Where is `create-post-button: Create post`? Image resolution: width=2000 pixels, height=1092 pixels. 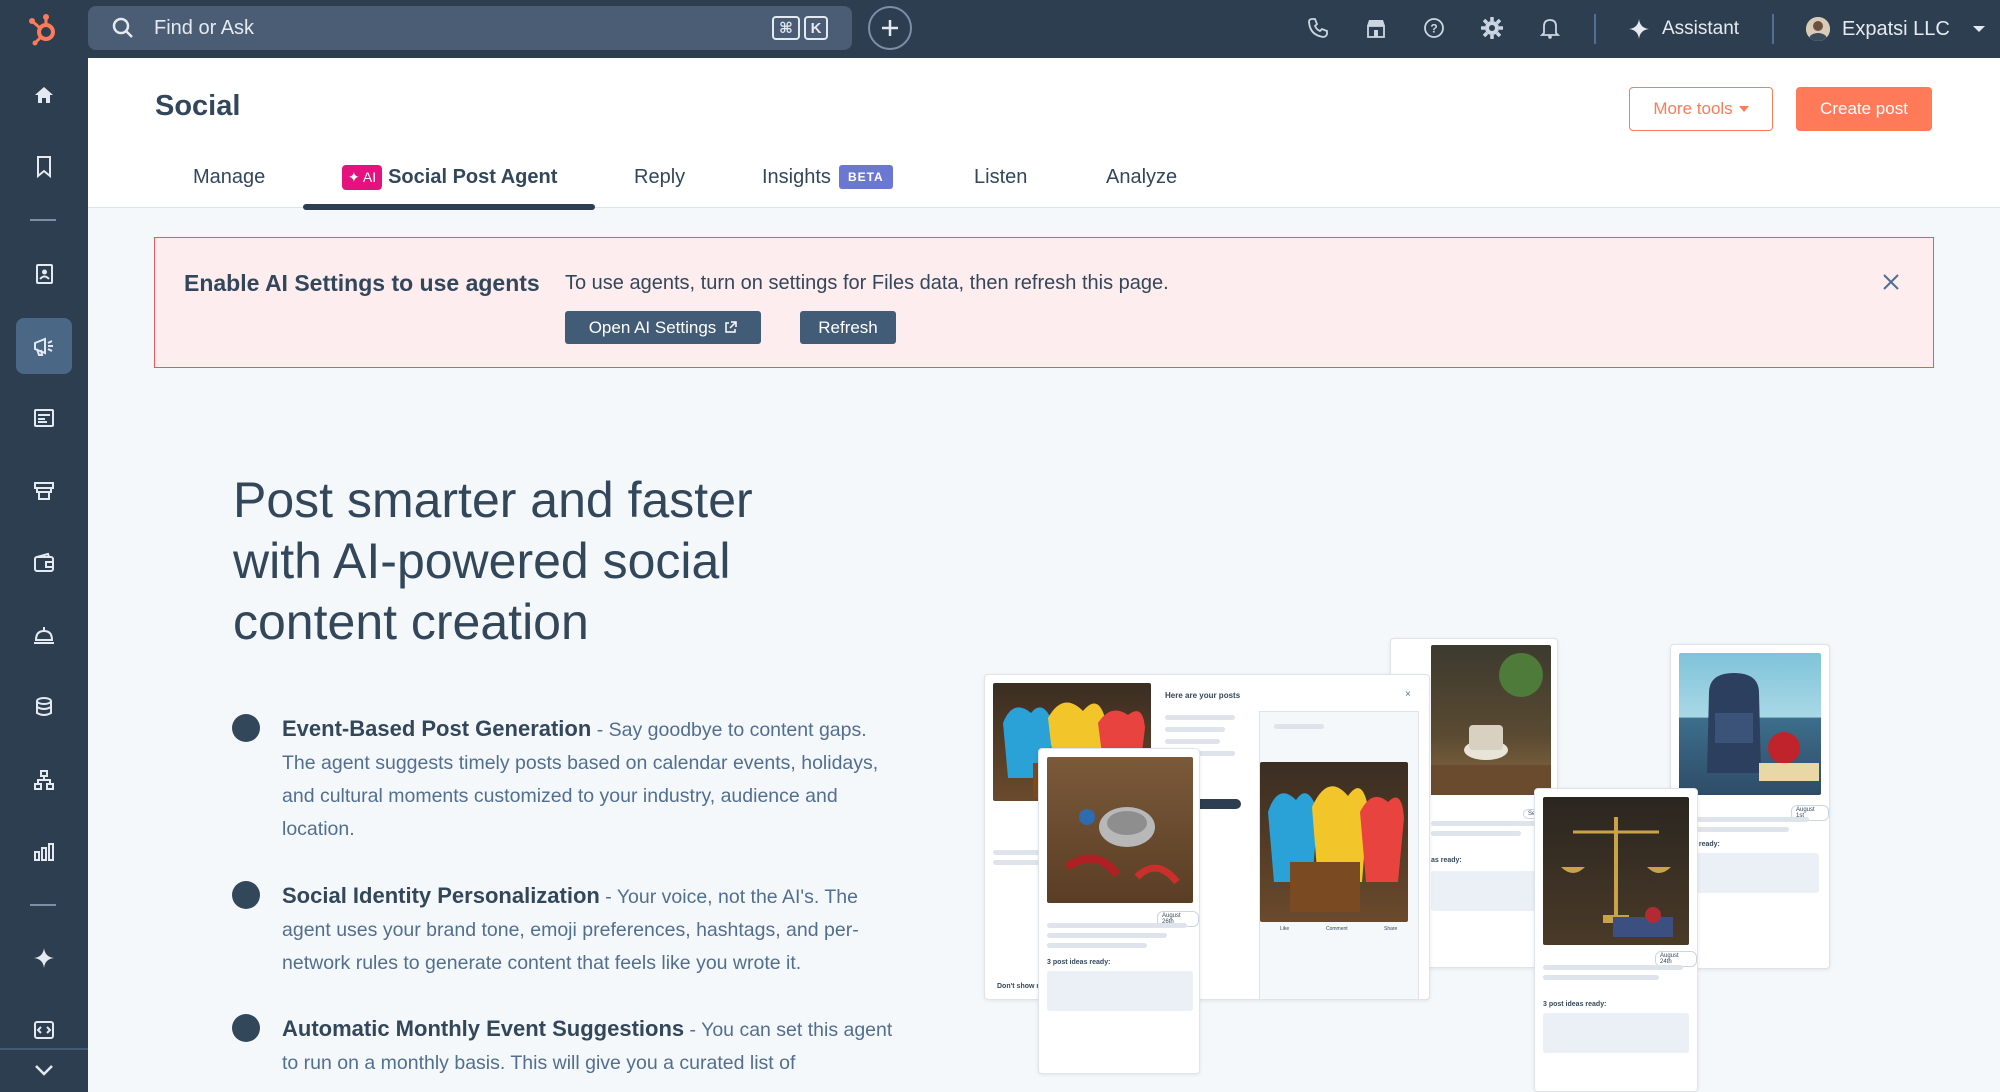
create-post-button: Create post is located at coordinates (1864, 109).